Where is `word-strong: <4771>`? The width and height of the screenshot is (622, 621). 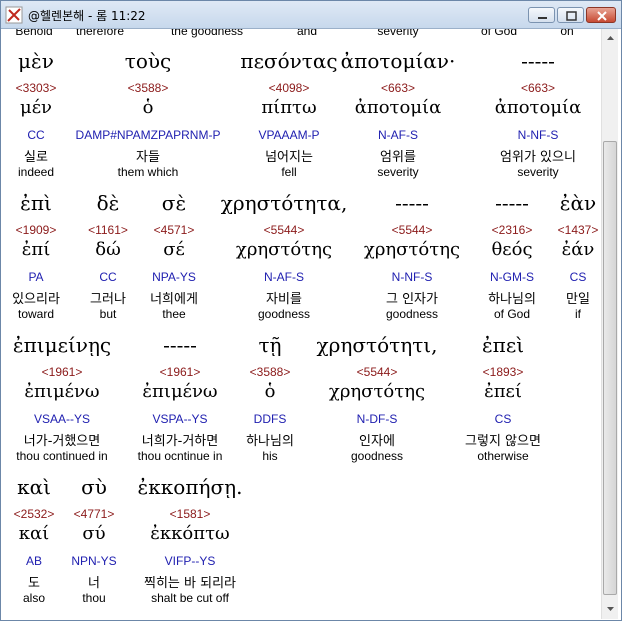
word-strong: <4771> is located at coordinates (94, 514).